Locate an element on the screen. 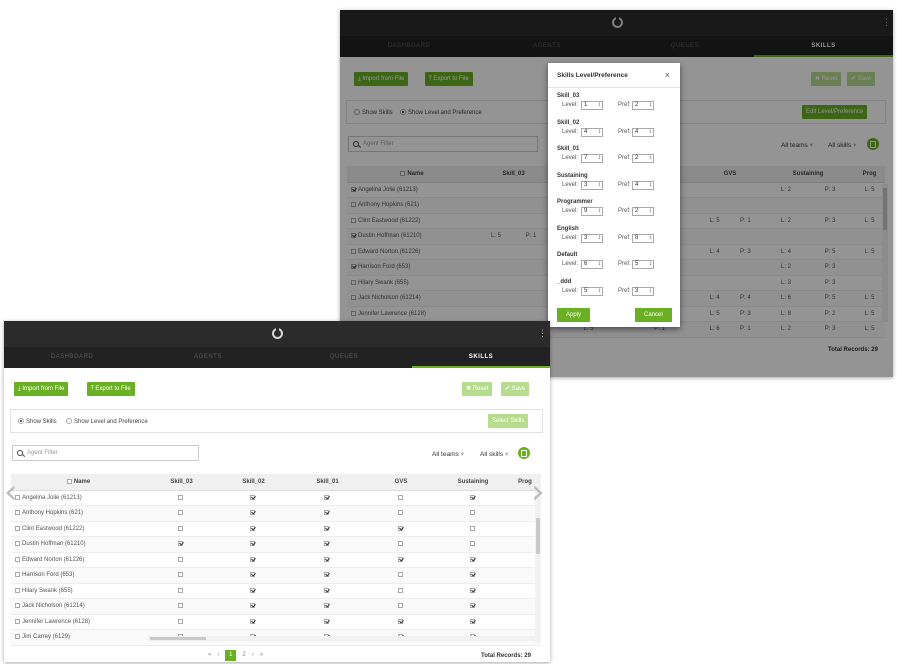 The height and width of the screenshot is (664, 897). pref-spinner: 5 is located at coordinates (643, 264).